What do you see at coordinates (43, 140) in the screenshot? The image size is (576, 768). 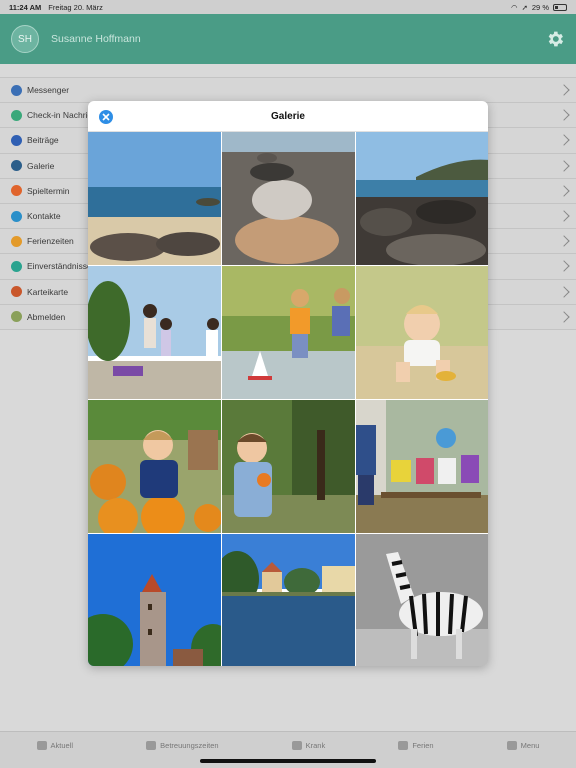 I see `menu-item-label: Beiträge` at bounding box center [43, 140].